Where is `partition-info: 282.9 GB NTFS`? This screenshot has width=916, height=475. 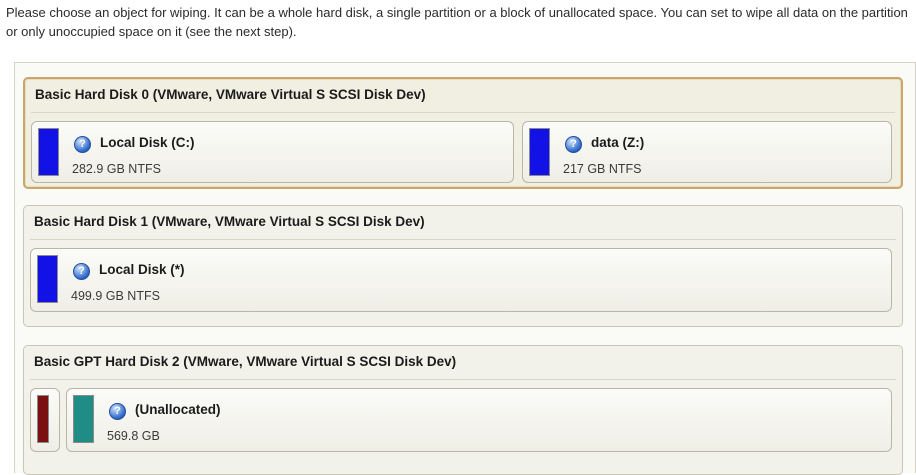 partition-info: 282.9 GB NTFS is located at coordinates (116, 169).